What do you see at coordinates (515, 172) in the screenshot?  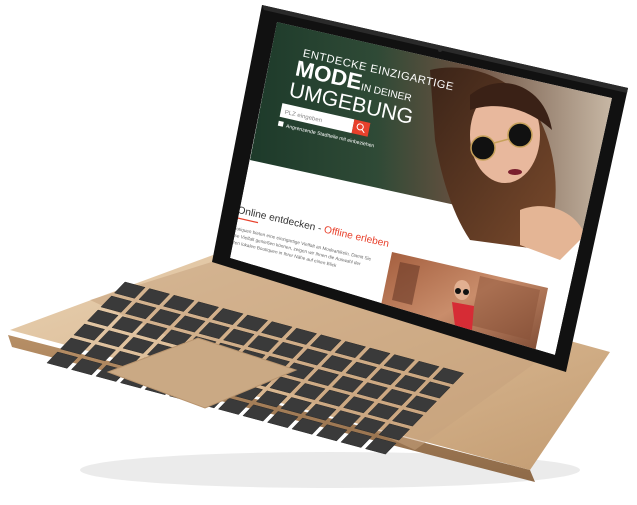 I see `model-lips` at bounding box center [515, 172].